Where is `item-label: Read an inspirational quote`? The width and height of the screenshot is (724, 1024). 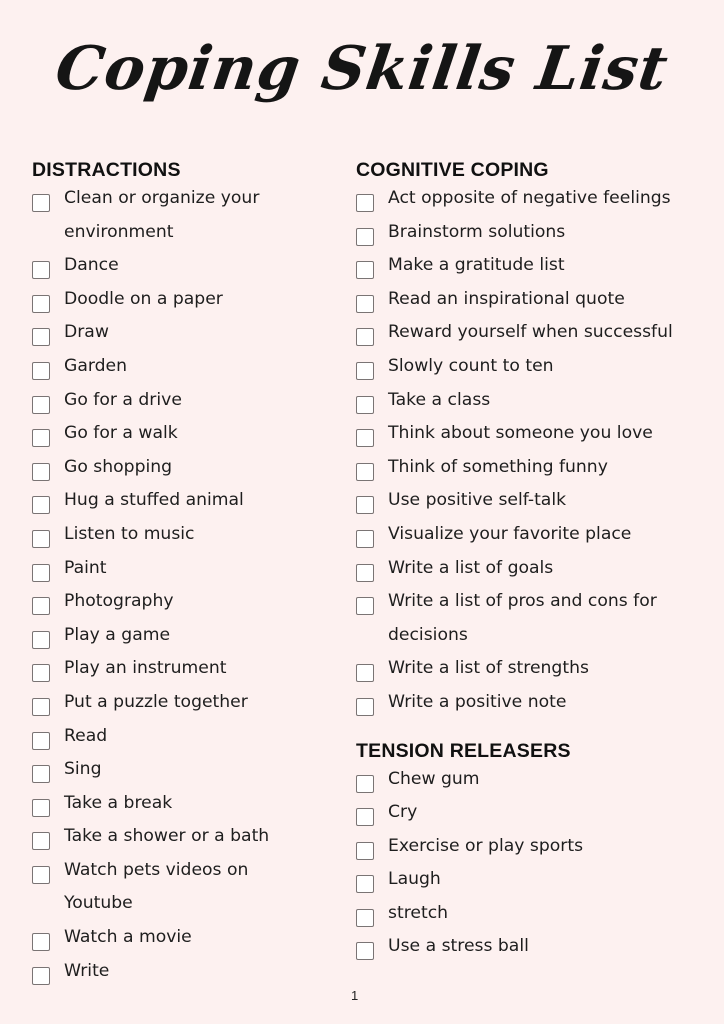
item-label: Read an inspirational quote is located at coordinates (506, 298).